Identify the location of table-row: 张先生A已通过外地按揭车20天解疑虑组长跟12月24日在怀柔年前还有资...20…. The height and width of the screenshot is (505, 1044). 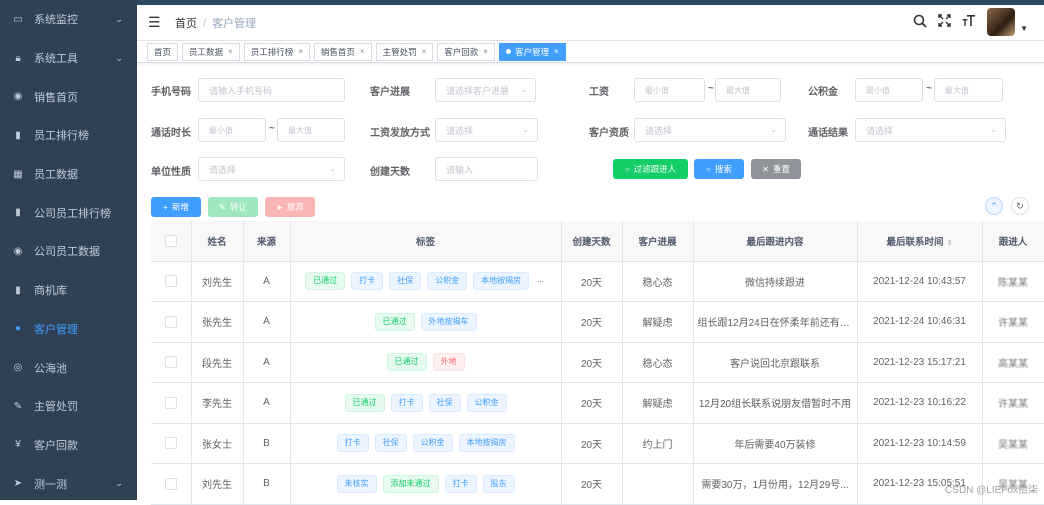
(597, 322).